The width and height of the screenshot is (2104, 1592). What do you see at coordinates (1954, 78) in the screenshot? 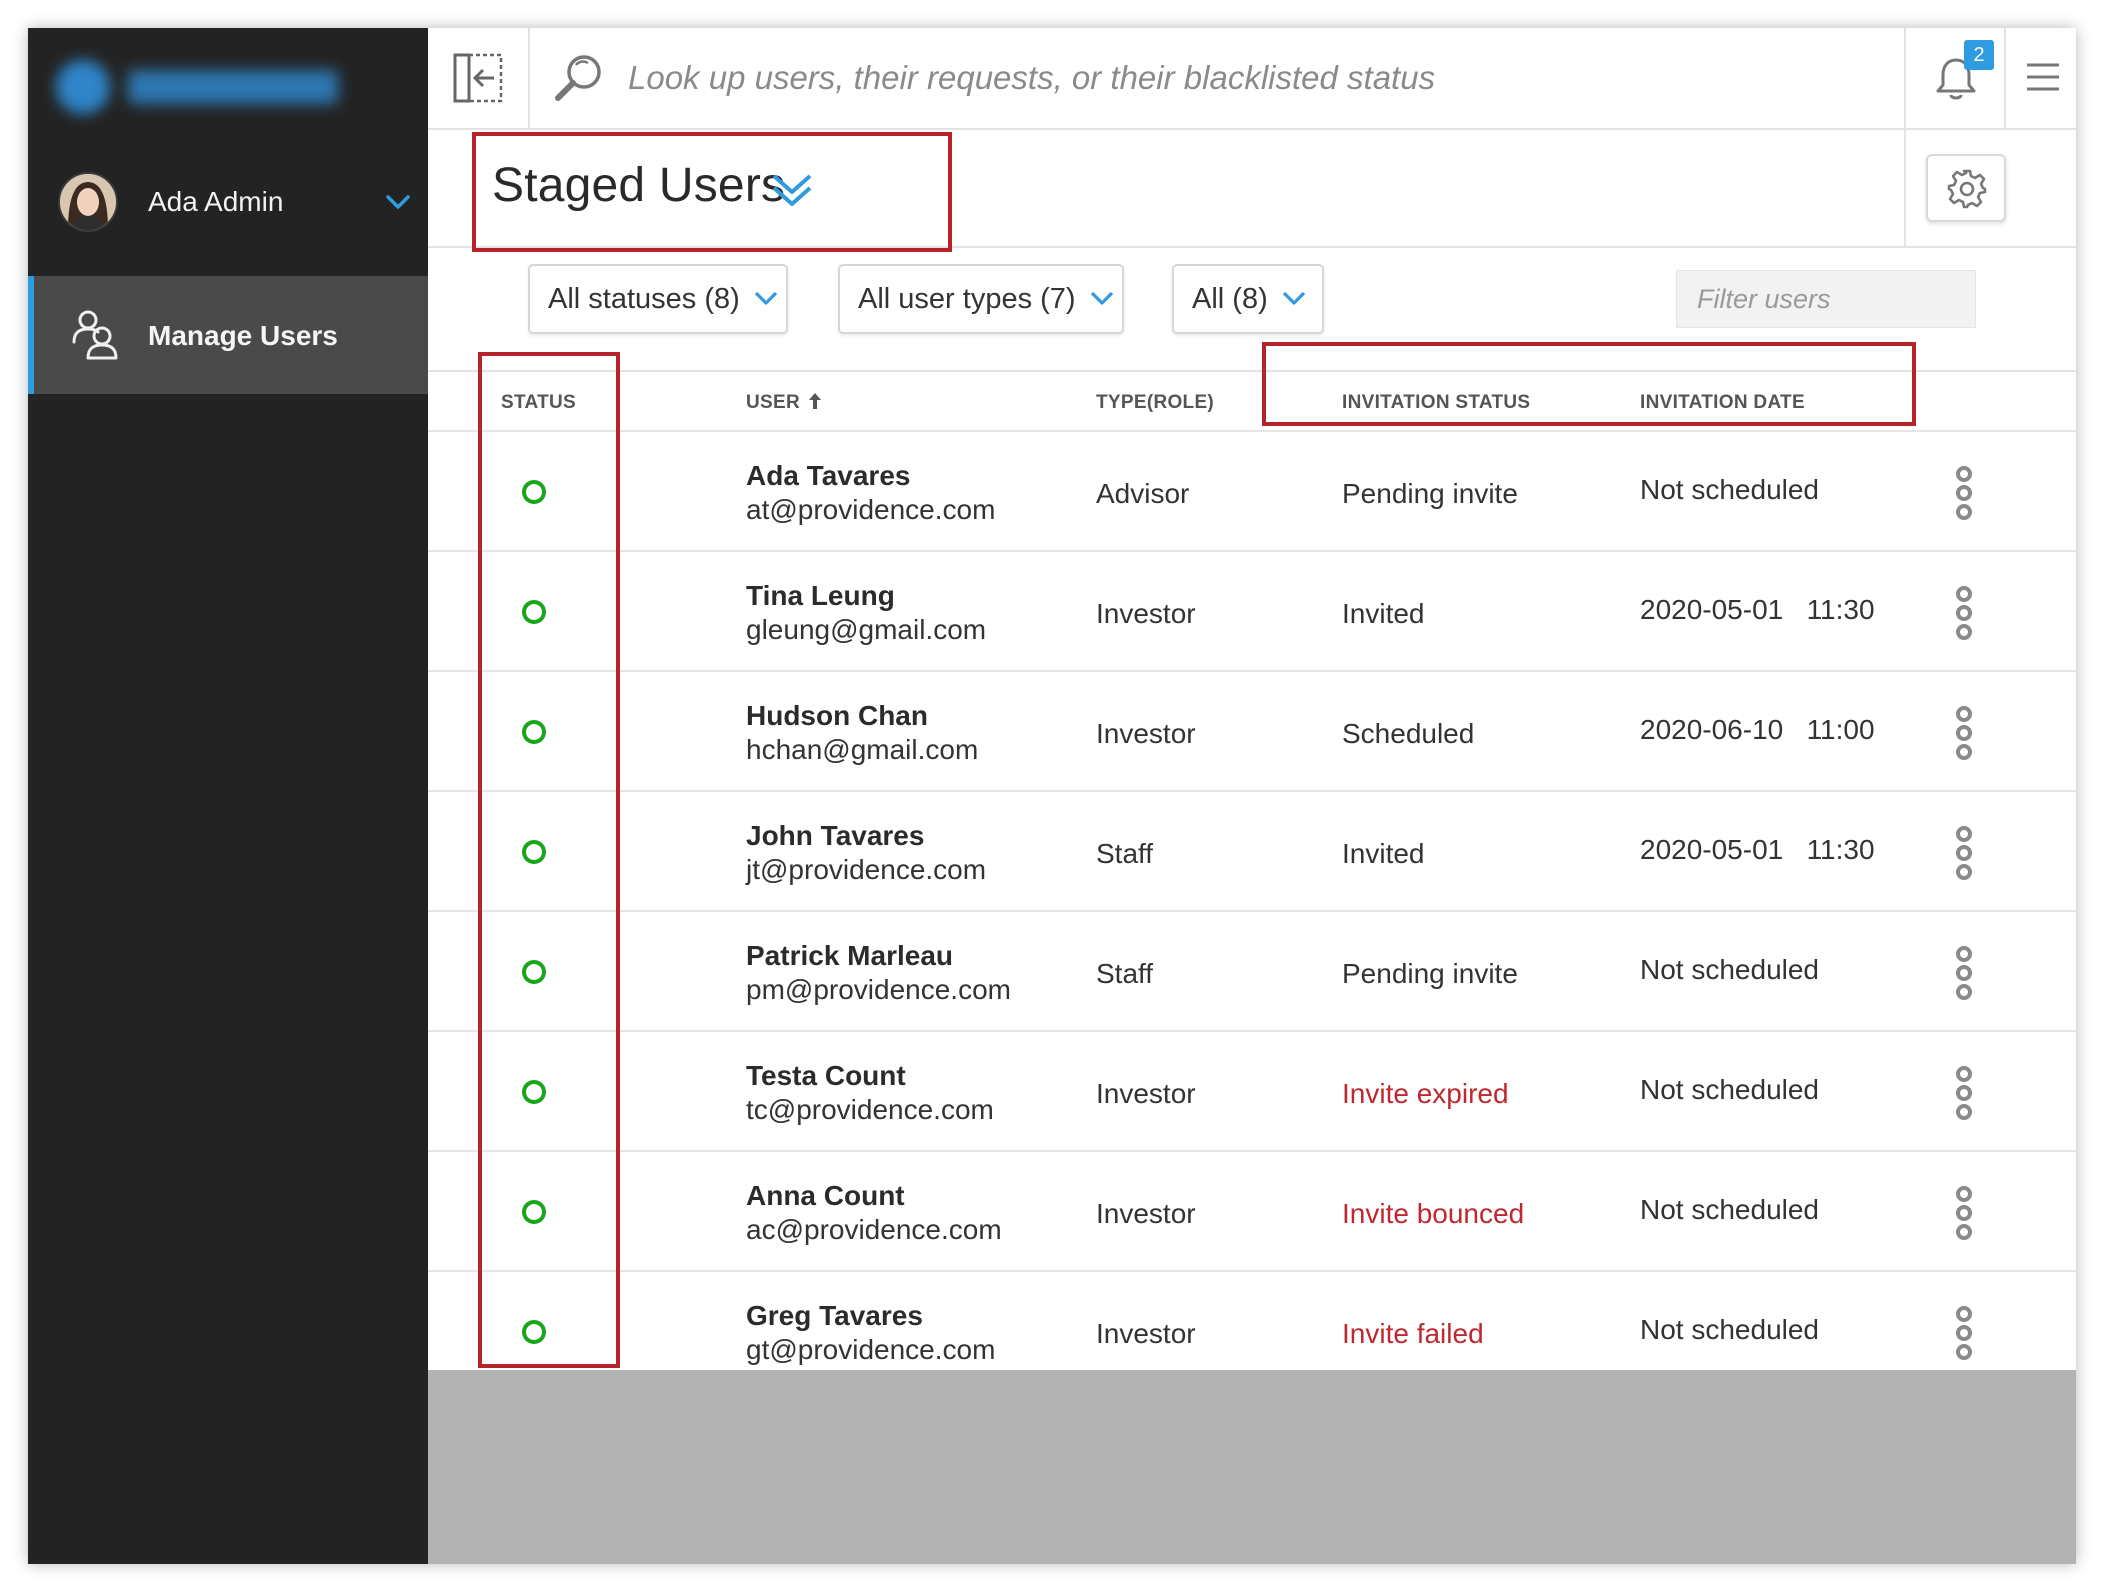
I see `notifications-button: 2` at bounding box center [1954, 78].